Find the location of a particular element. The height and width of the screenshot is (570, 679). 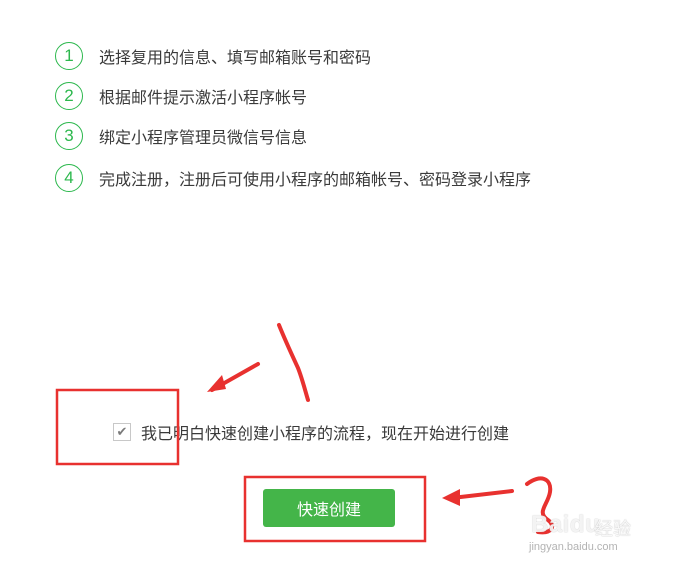

step-text: 选择复用的信息、填写邮箱账号和密码 is located at coordinates (235, 57).